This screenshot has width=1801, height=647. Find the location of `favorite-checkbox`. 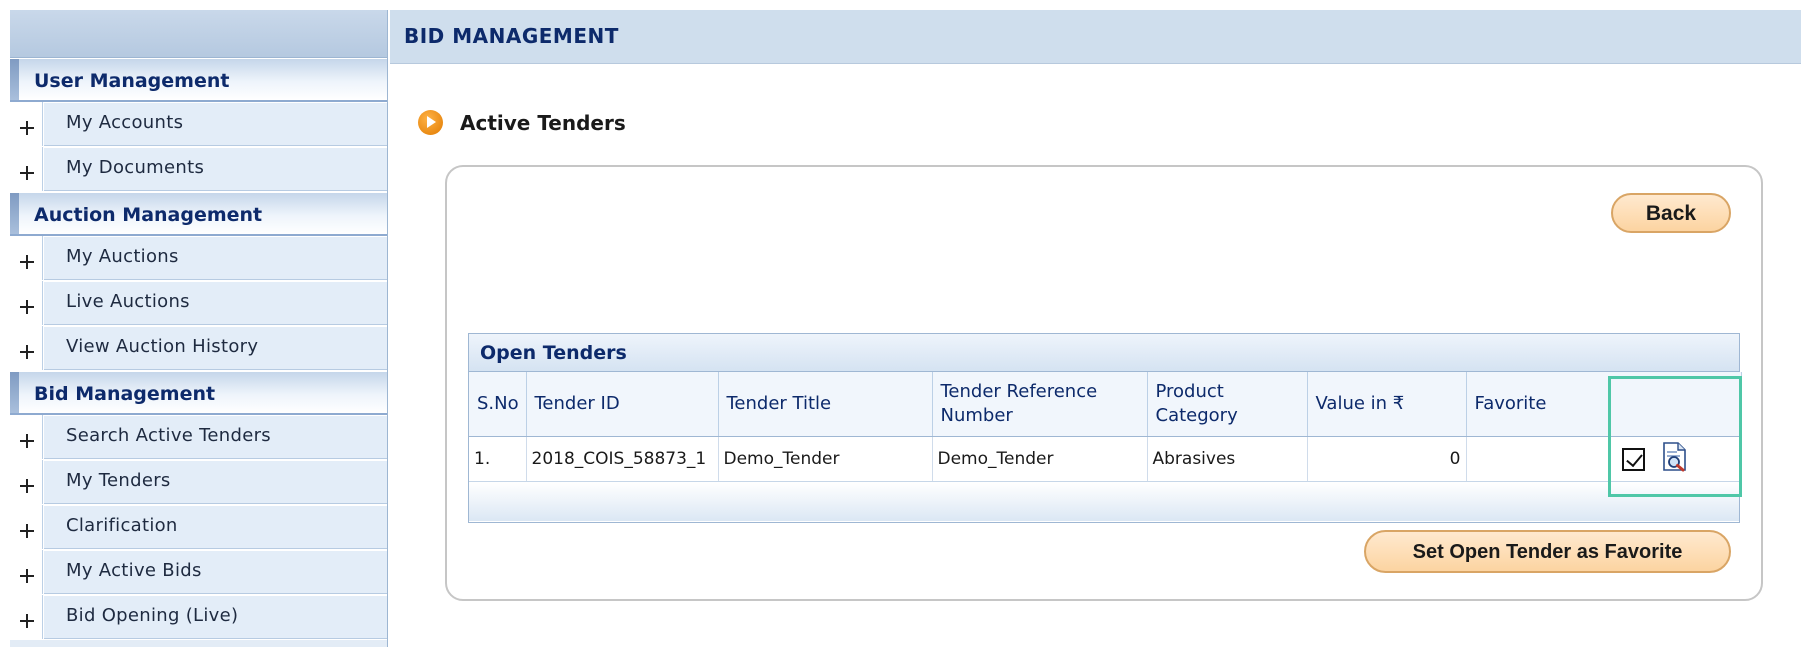

favorite-checkbox is located at coordinates (1633, 459).